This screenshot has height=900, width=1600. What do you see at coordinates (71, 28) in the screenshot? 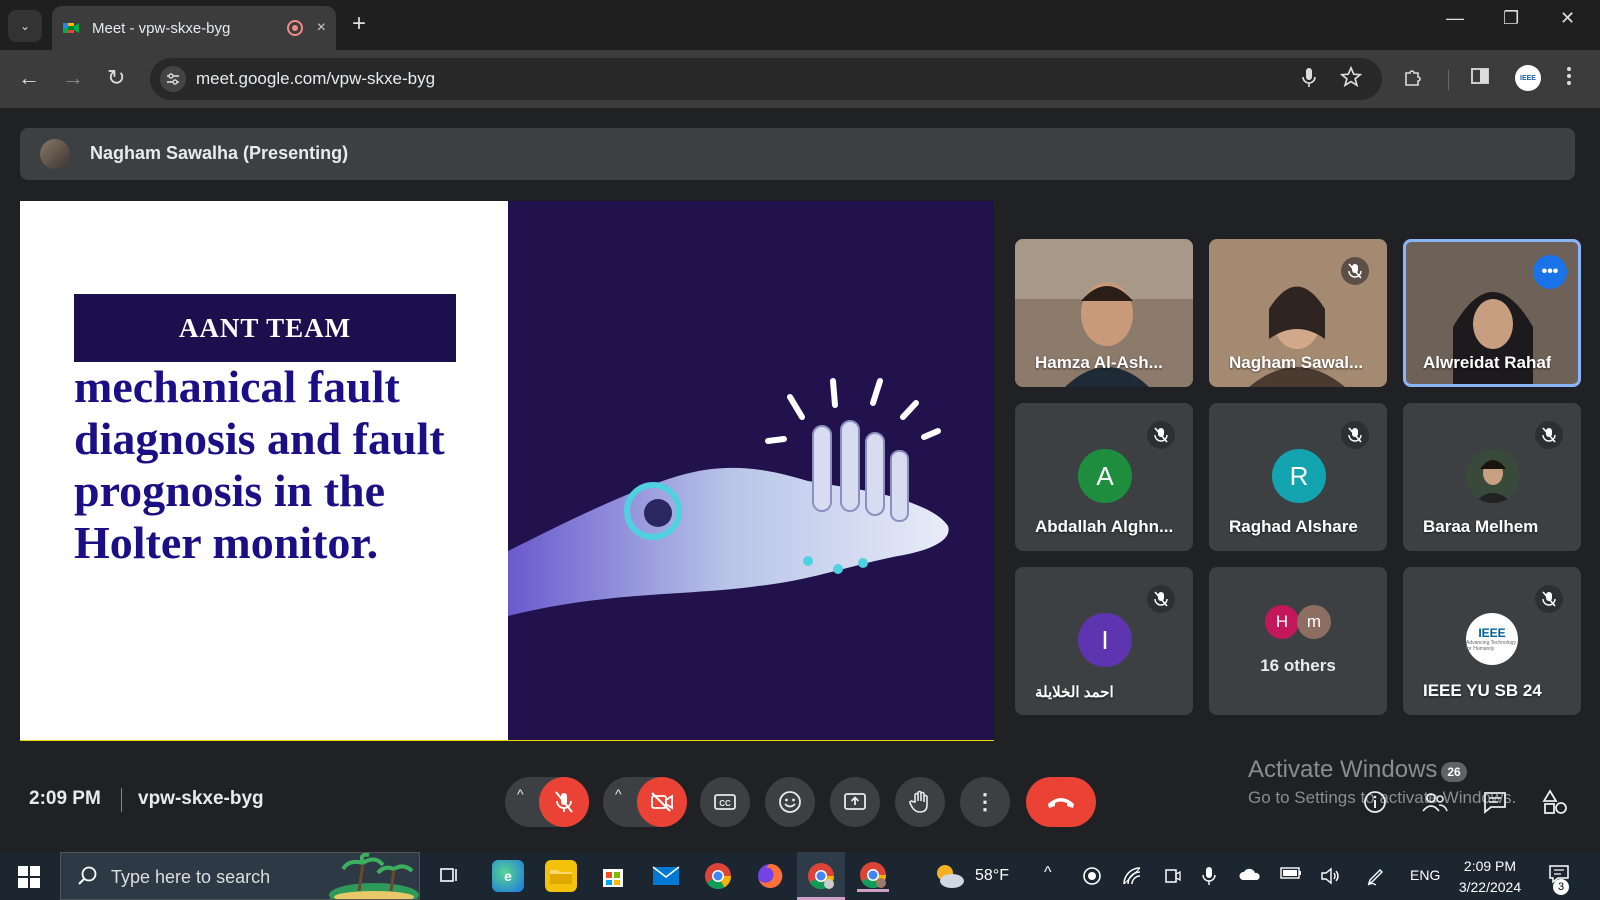
I see `google-meet-favicon-icon` at bounding box center [71, 28].